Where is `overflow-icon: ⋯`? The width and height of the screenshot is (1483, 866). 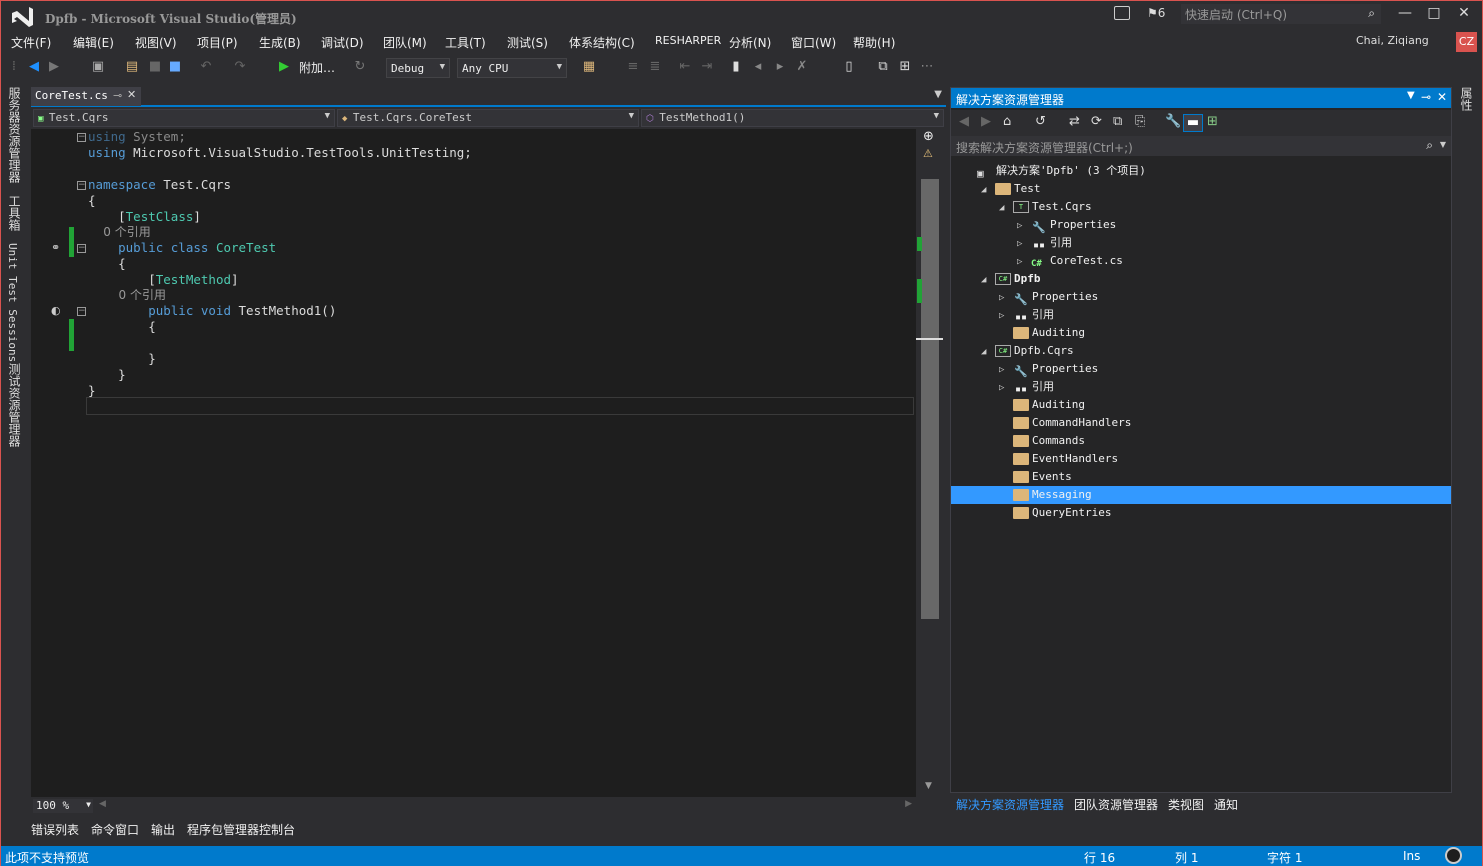 overflow-icon: ⋯ is located at coordinates (927, 68).